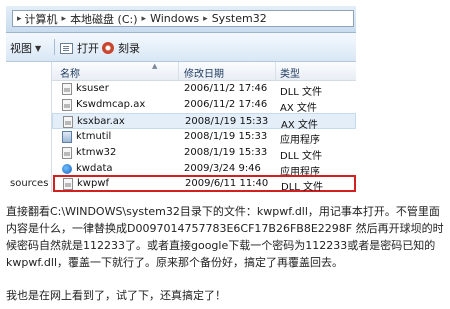 The width and height of the screenshot is (450, 309). I want to click on file-type: AX 文件, so click(298, 108).